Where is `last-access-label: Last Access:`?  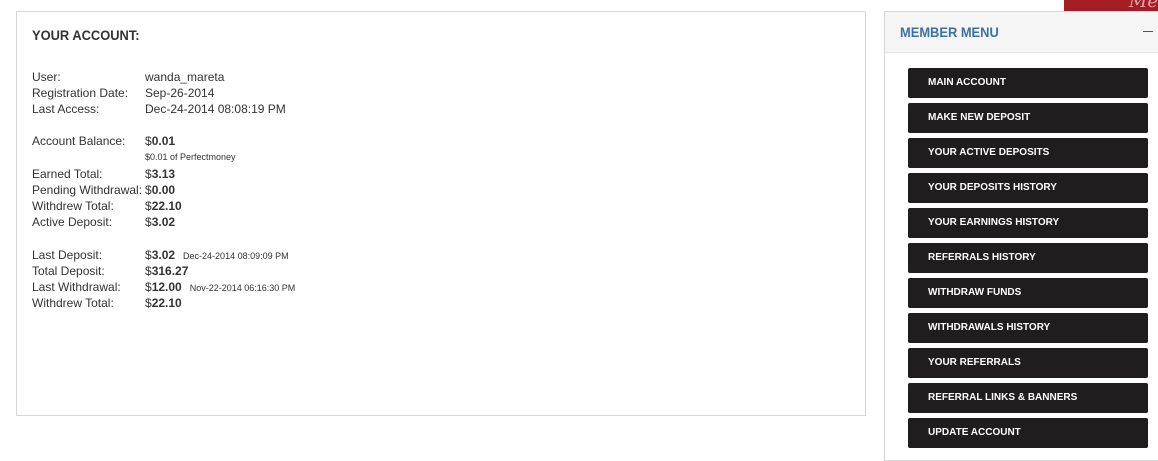 last-access-label: Last Access: is located at coordinates (66, 109).